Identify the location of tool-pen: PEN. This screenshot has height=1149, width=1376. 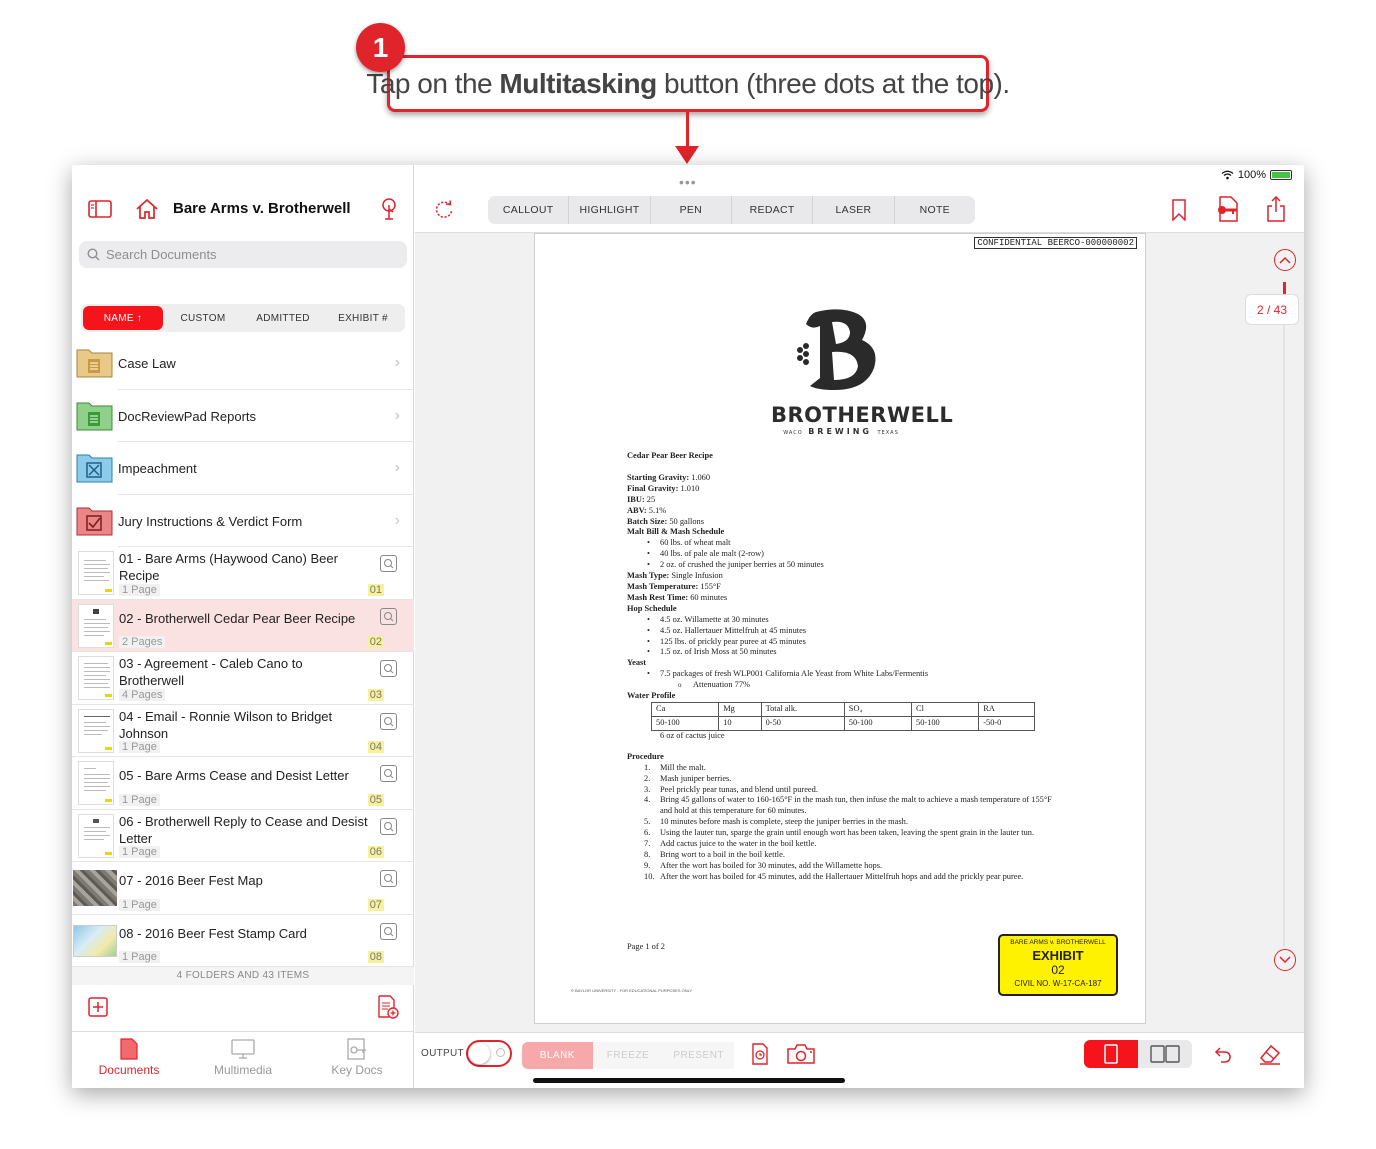
(691, 210).